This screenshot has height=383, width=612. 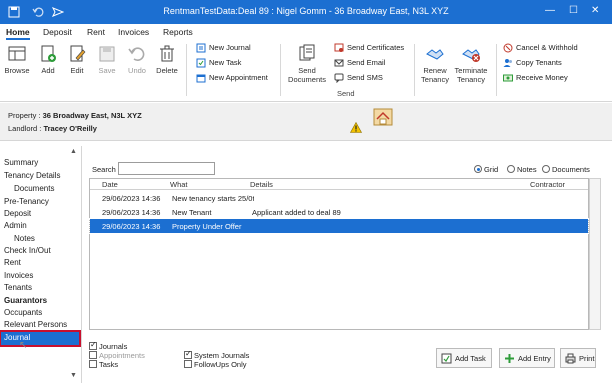 What do you see at coordinates (471, 64) in the screenshot?
I see `terminate-tenancy-button: Terminate Tenancy` at bounding box center [471, 64].